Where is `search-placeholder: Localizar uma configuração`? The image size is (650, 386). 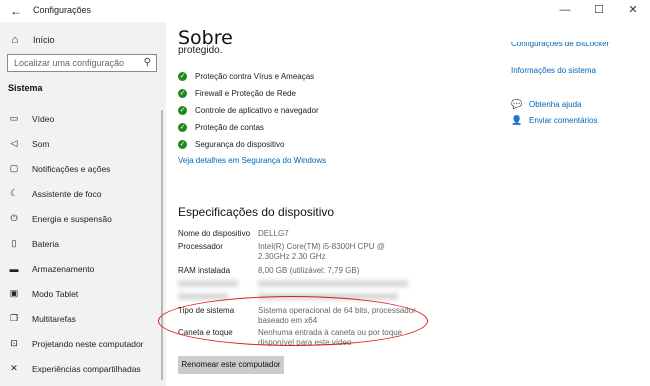 search-placeholder: Localizar uma configuração is located at coordinates (69, 63).